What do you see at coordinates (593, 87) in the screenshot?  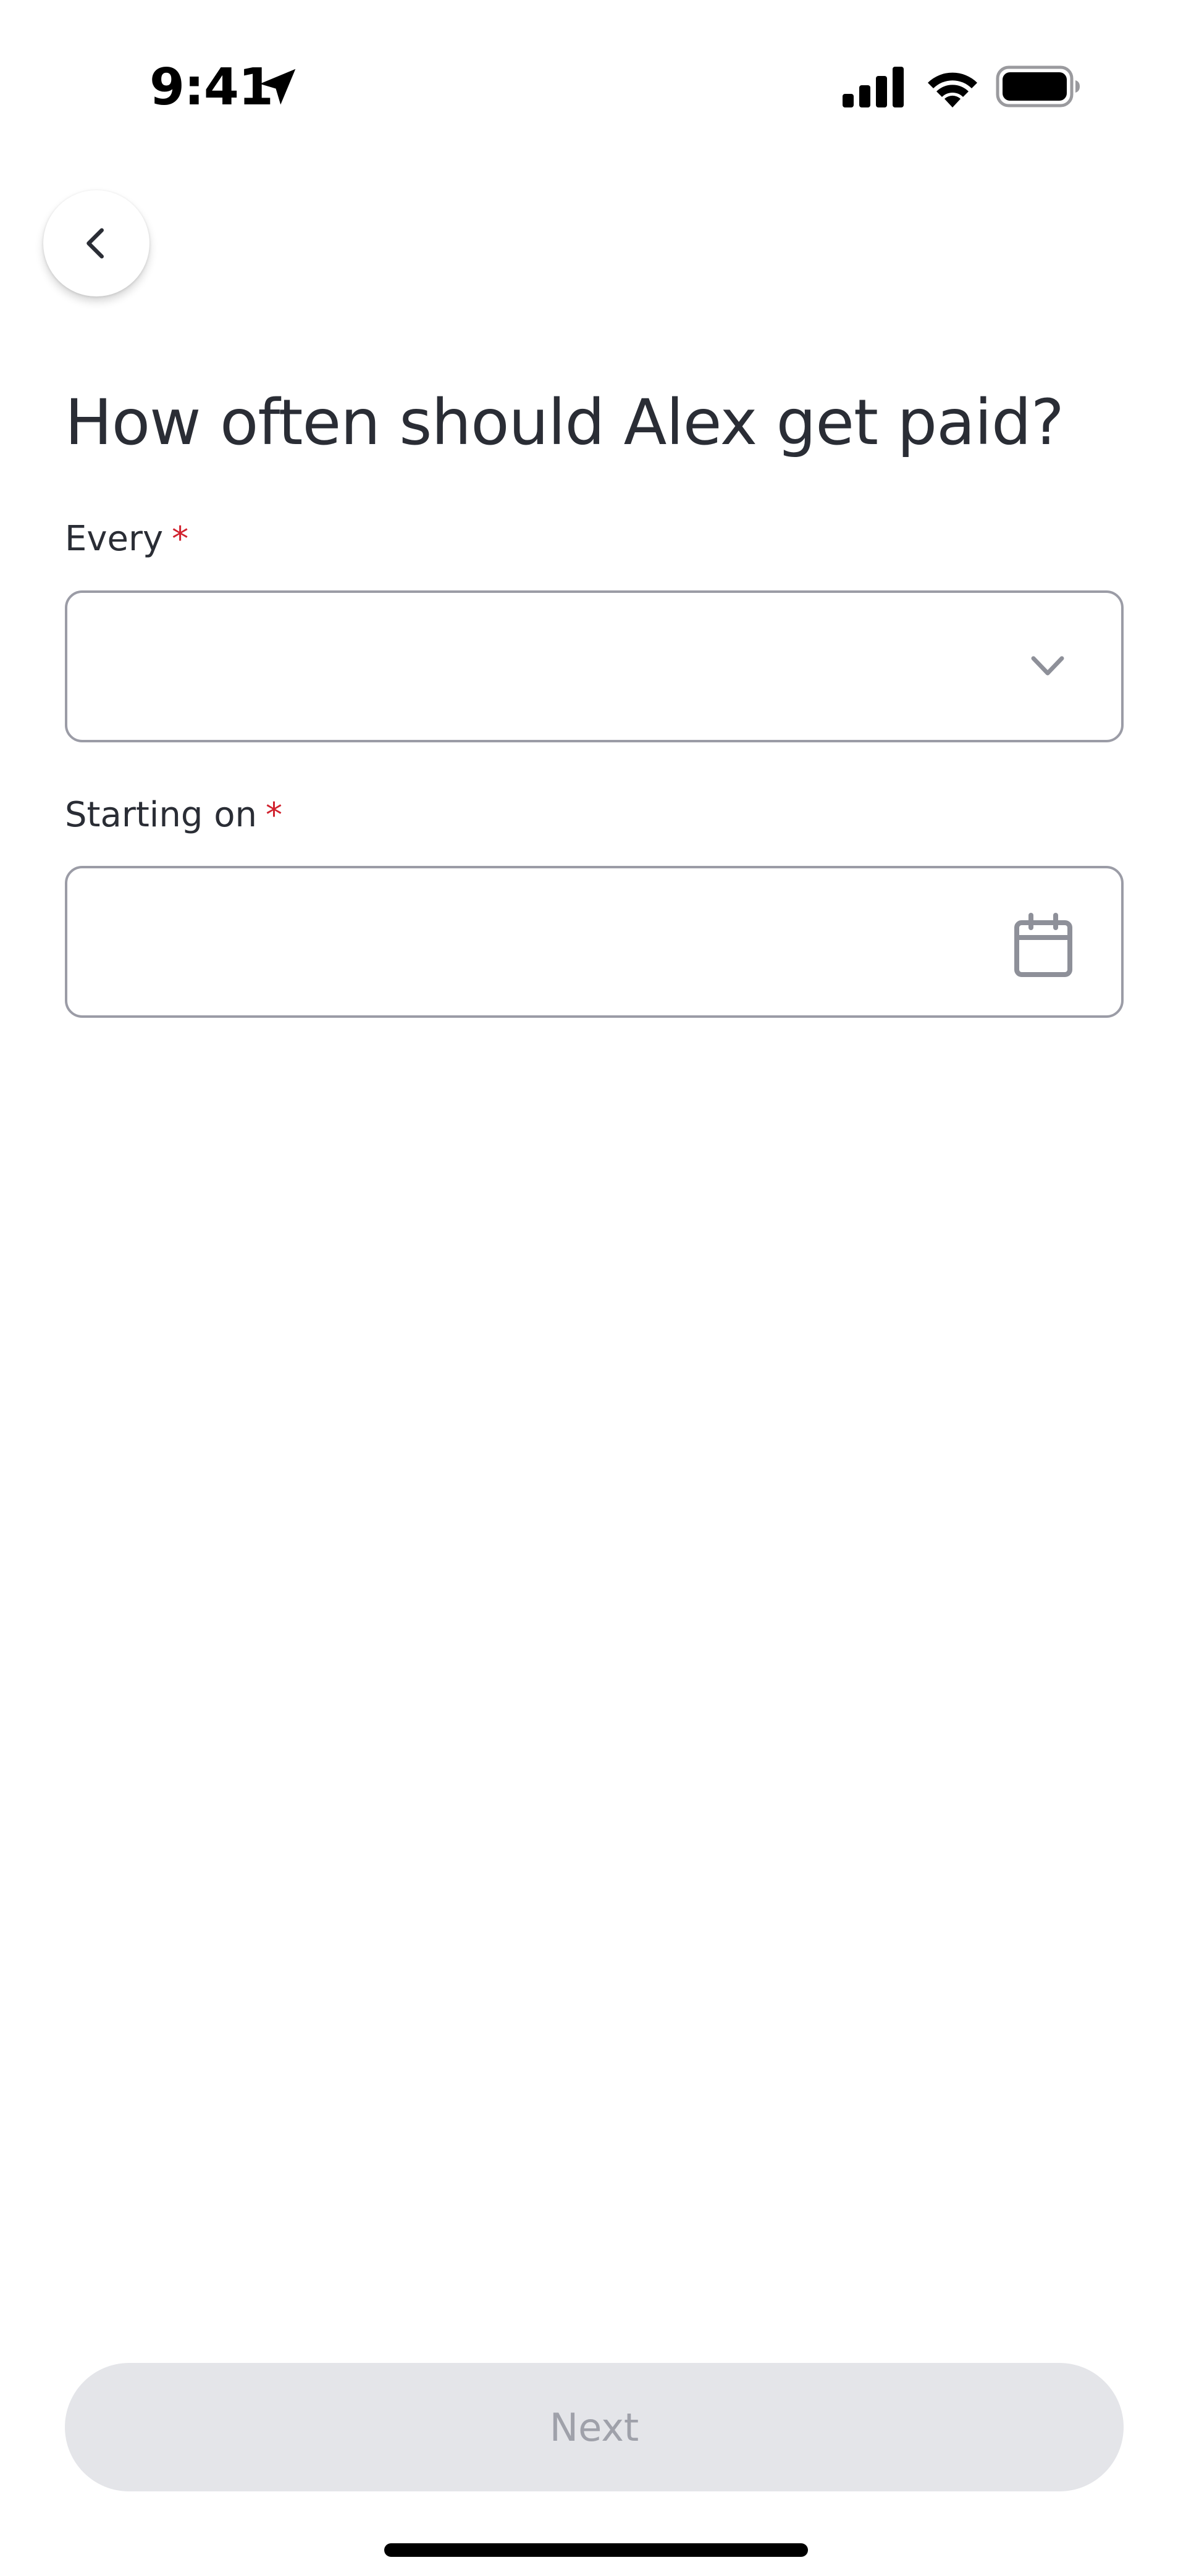 I see `status-bar: 9:41` at bounding box center [593, 87].